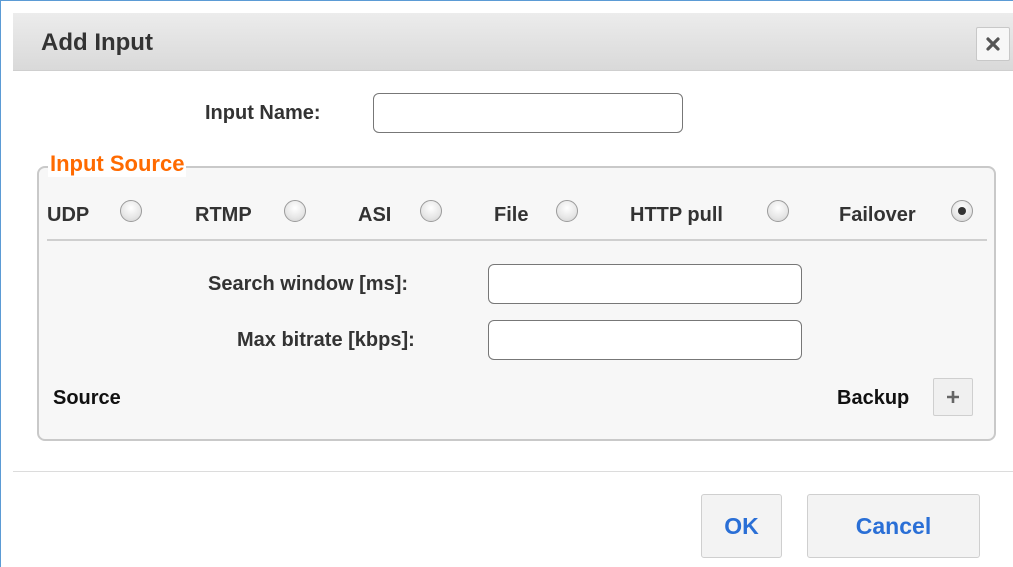 Image resolution: width=1013 pixels, height=567 pixels. Describe the element at coordinates (223, 215) in the screenshot. I see `radio-label-rtmp: RTMP` at that location.